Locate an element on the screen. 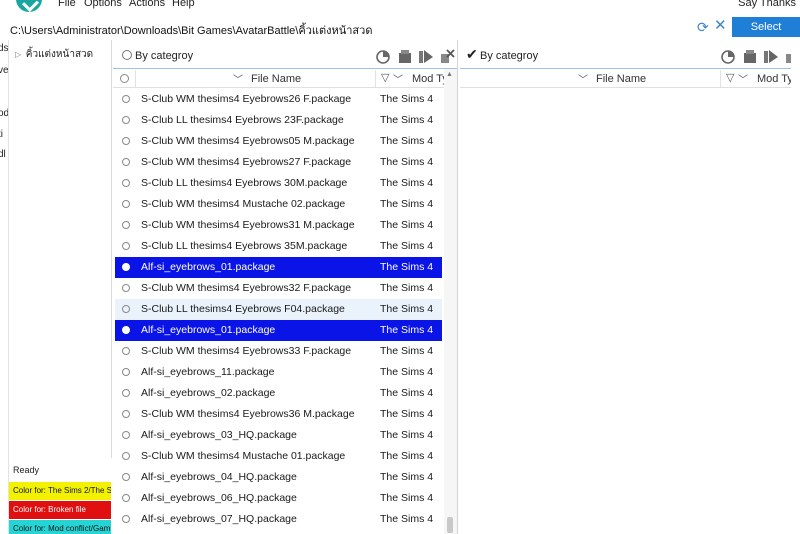 The image size is (800, 534). close-icon: ✕ is located at coordinates (721, 25).